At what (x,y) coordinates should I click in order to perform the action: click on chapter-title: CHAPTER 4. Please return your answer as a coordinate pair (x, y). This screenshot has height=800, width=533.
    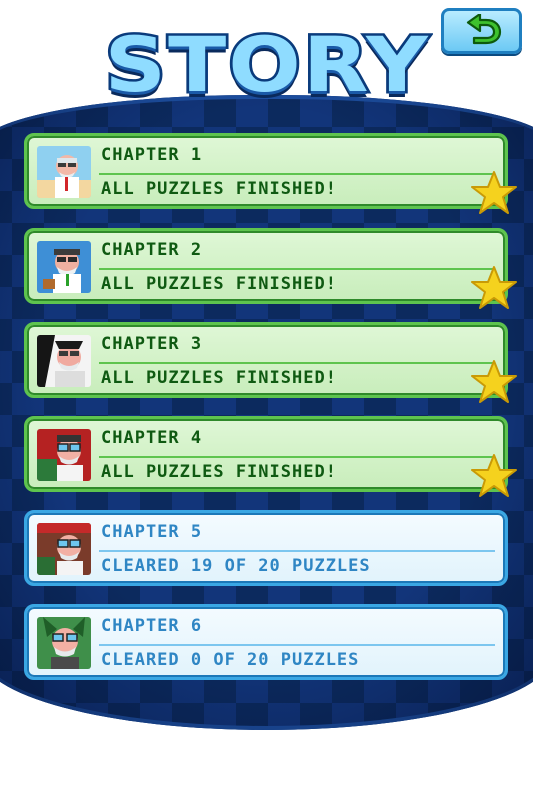
    Looking at the image, I should click on (152, 438).